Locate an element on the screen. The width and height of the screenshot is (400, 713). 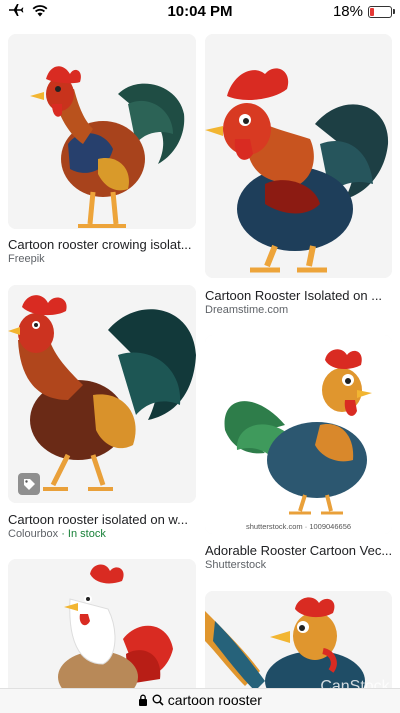
result-thumbnail: shutterstock.com · 1009046656 is located at coordinates (298, 434).